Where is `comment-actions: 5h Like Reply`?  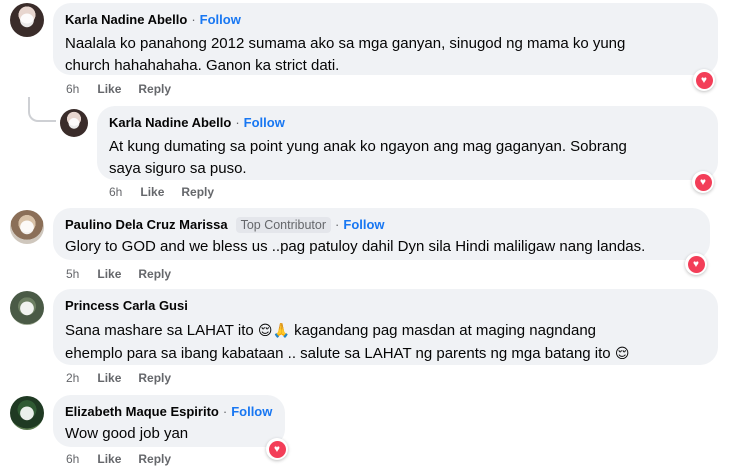 comment-actions: 5h Like Reply is located at coordinates (118, 274).